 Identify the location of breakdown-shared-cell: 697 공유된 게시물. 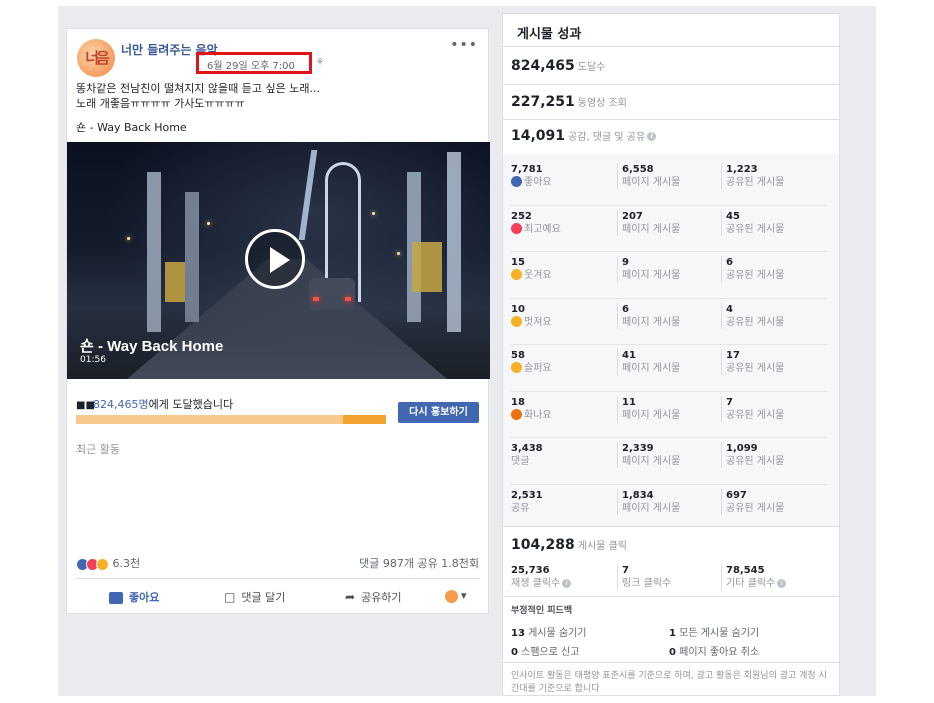
(752, 501).